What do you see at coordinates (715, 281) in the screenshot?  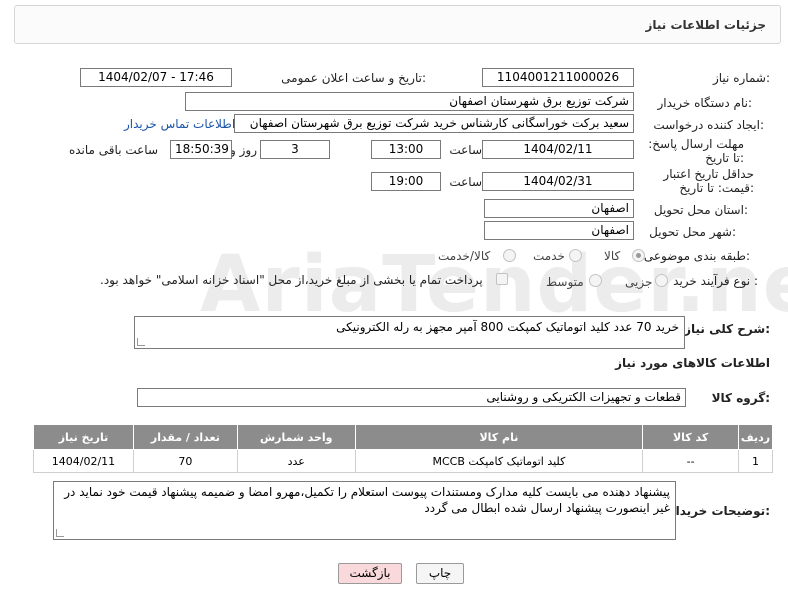 I see `purchase-process-label: نوع فرآیند خرید :` at bounding box center [715, 281].